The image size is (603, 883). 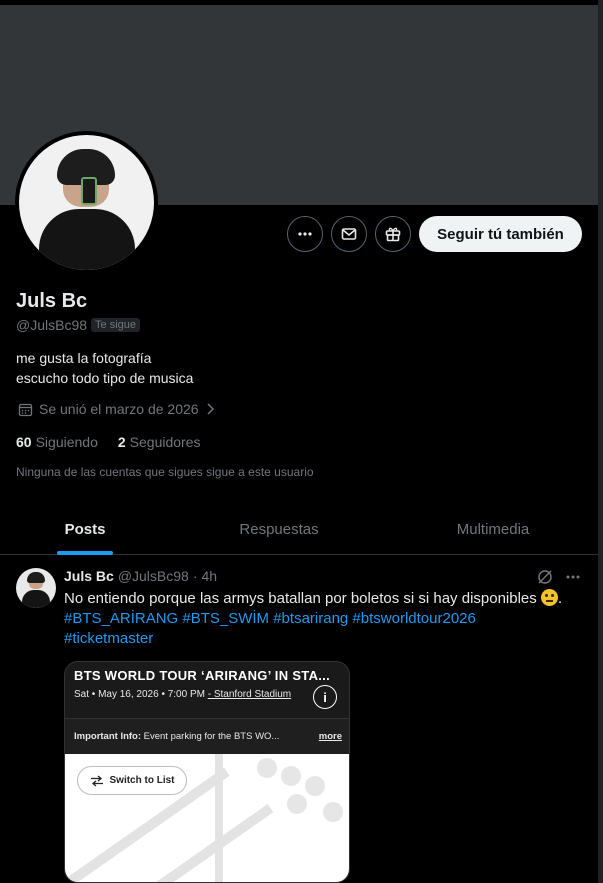 What do you see at coordinates (545, 577) in the screenshot?
I see `grok-icon` at bounding box center [545, 577].